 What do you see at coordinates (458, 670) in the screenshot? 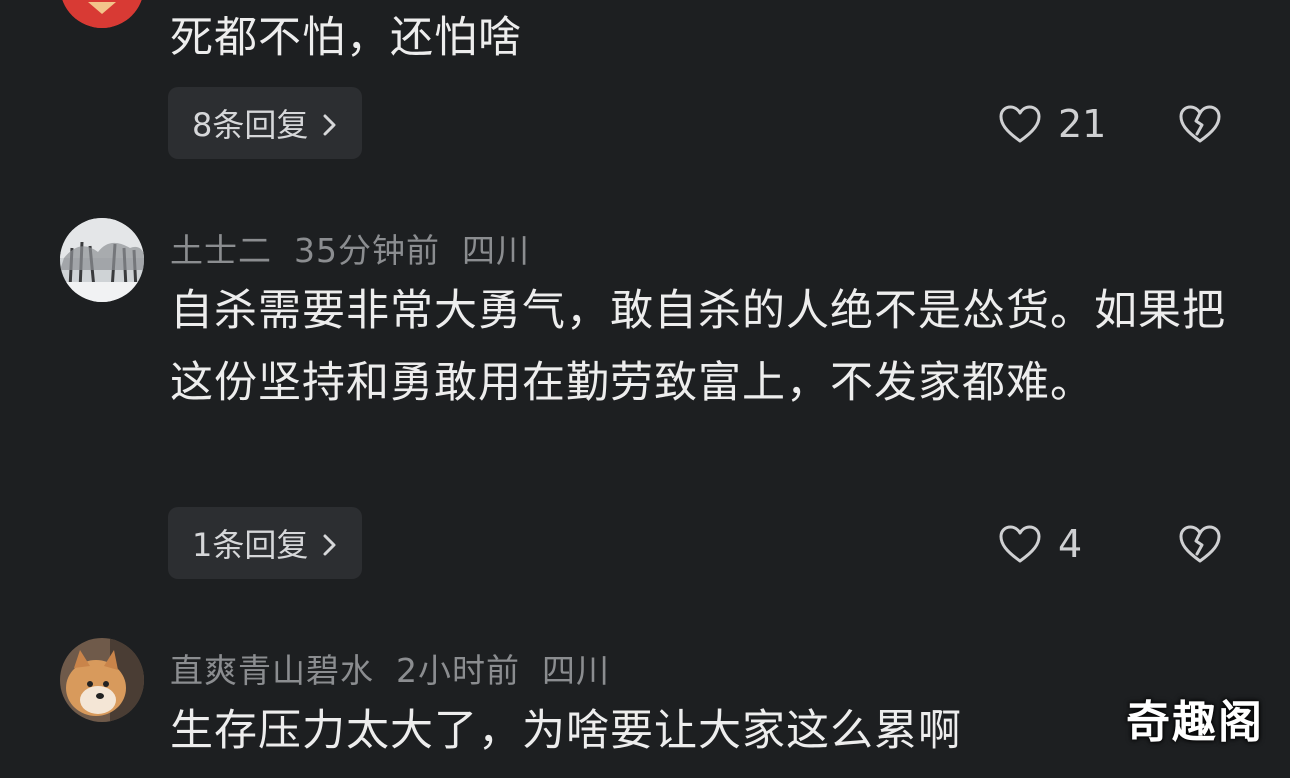
I see `comment-time: 2小时前` at bounding box center [458, 670].